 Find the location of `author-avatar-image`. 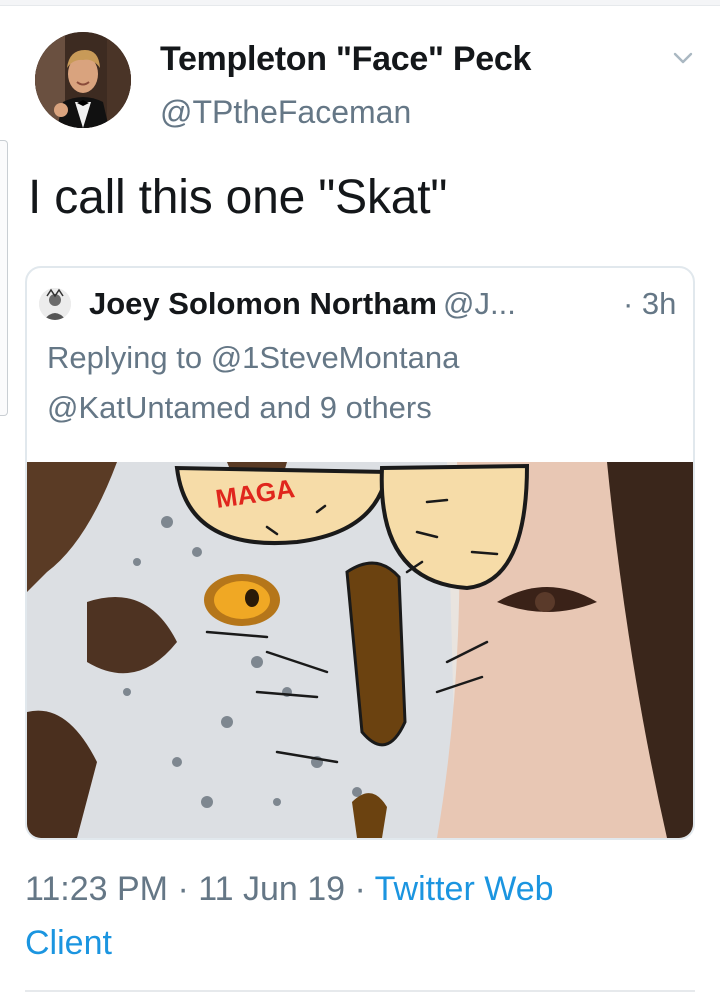

author-avatar-image is located at coordinates (83, 80).